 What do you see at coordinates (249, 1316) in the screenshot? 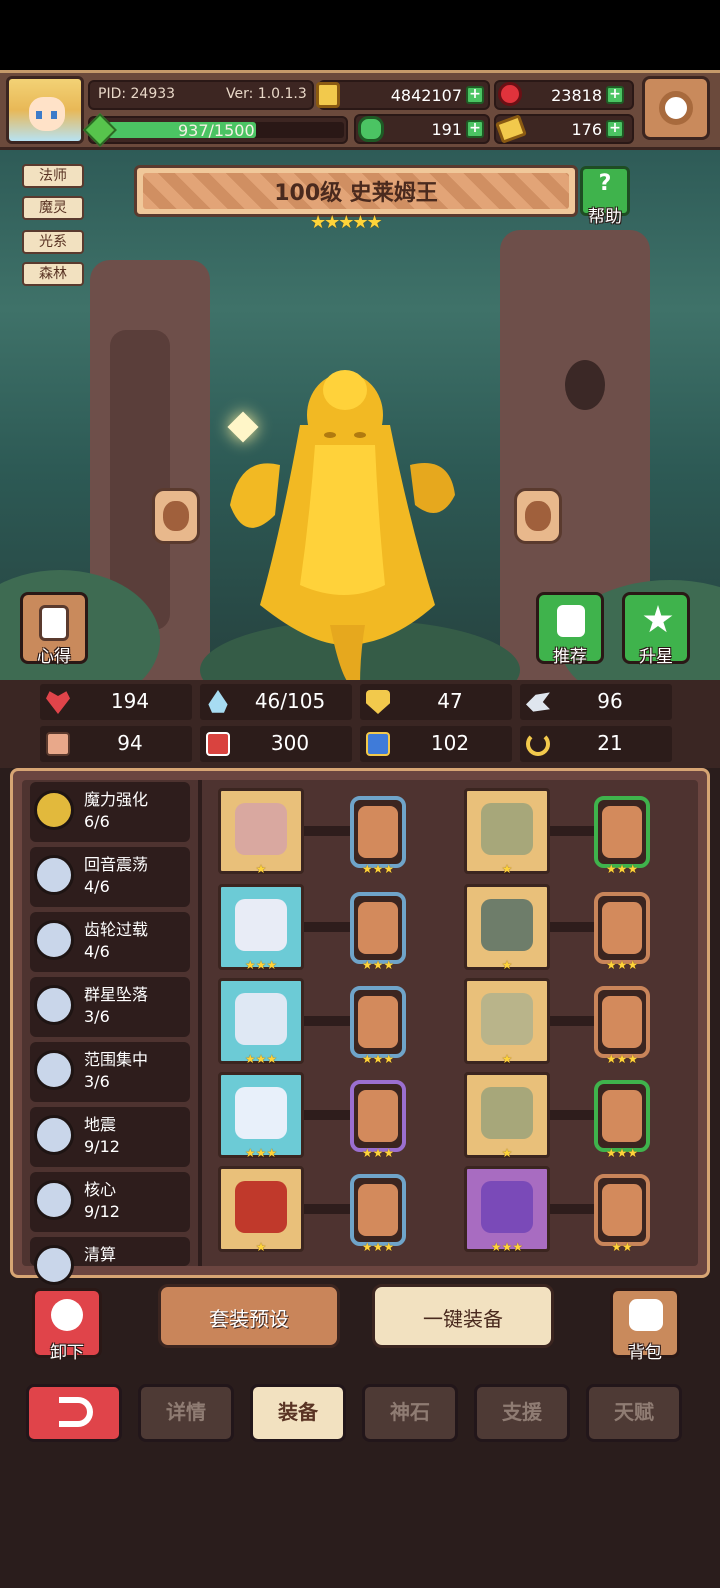
I see `preset-button: 套装预设` at bounding box center [249, 1316].